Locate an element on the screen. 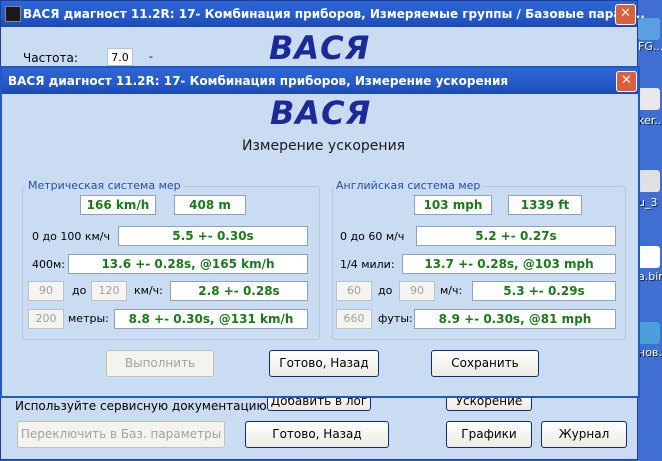 This screenshot has height=461, width=662. metric-distance: 408 m is located at coordinates (210, 205).